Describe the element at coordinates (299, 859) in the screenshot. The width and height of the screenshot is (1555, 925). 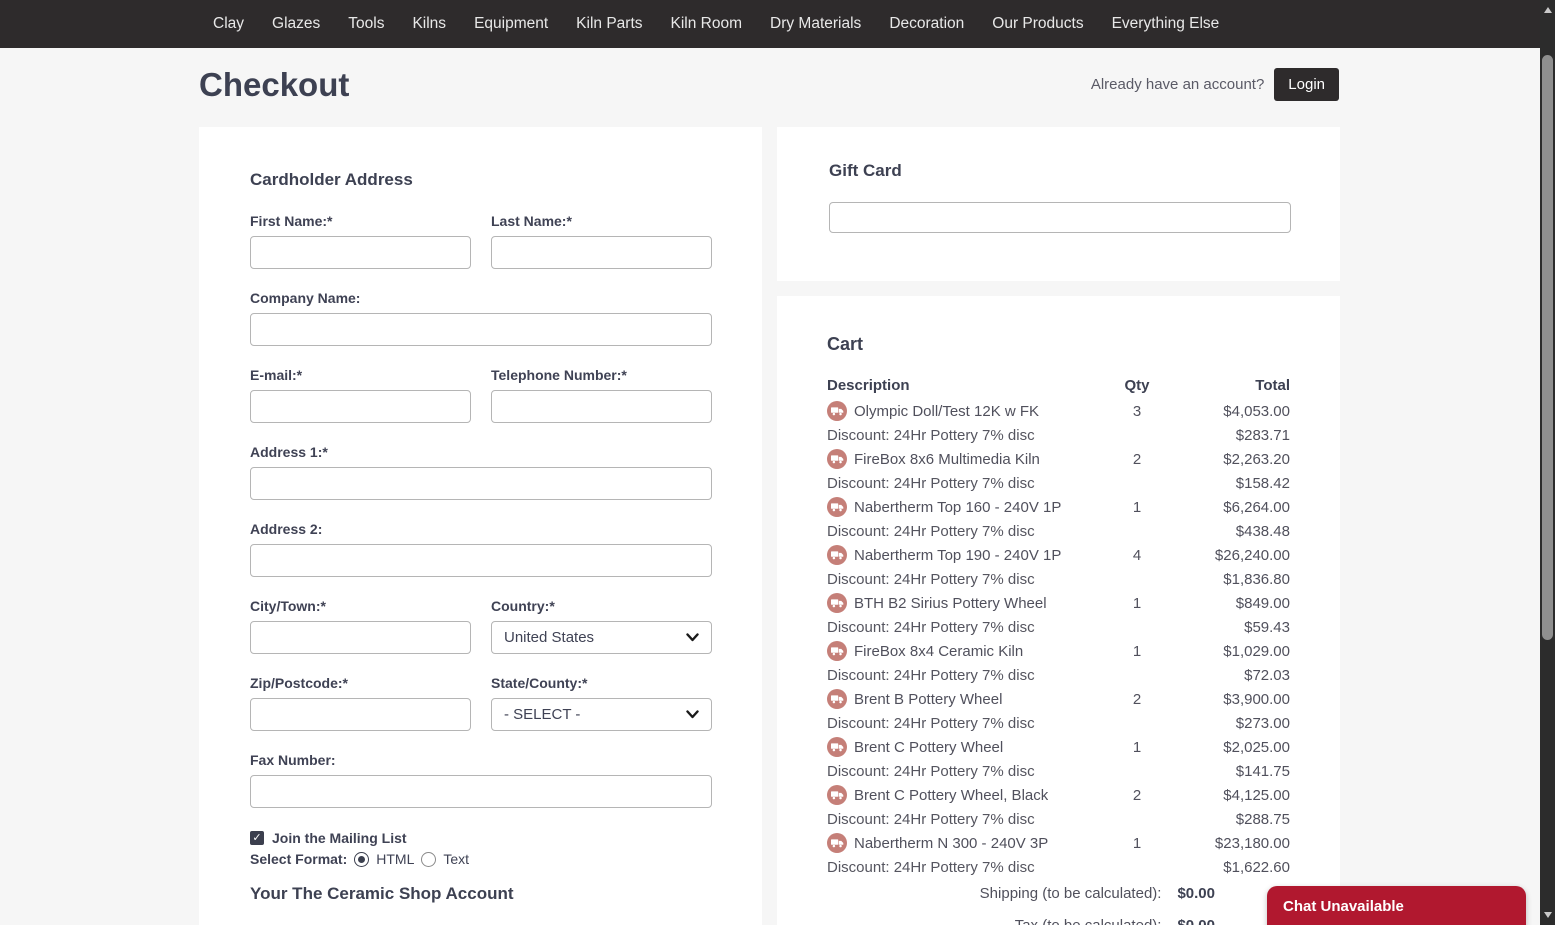
I see `select-format-label: Select Format:` at that location.